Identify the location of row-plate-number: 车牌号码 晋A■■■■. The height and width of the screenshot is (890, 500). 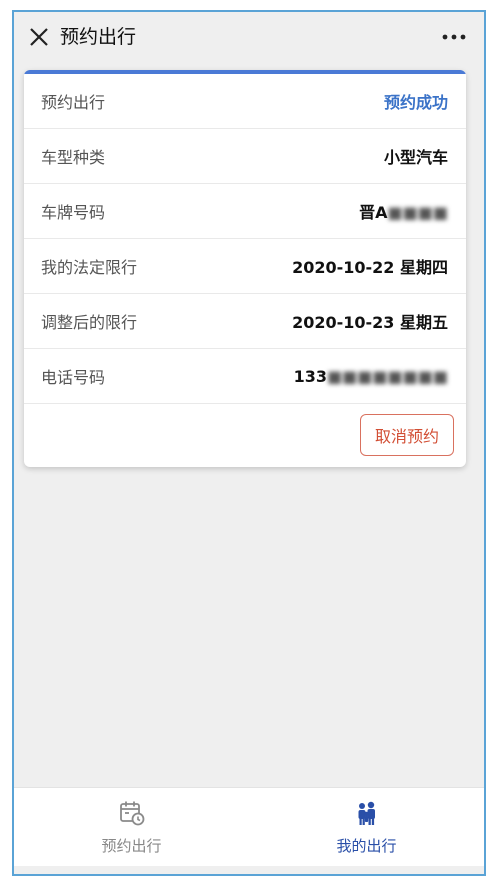
(245, 211).